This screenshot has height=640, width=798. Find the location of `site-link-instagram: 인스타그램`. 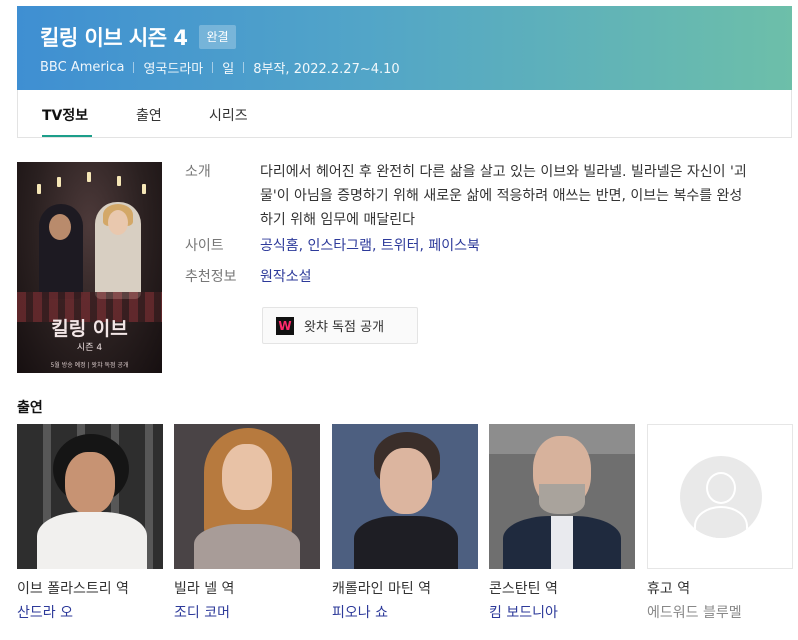

site-link-instagram: 인스타그램 is located at coordinates (340, 246).